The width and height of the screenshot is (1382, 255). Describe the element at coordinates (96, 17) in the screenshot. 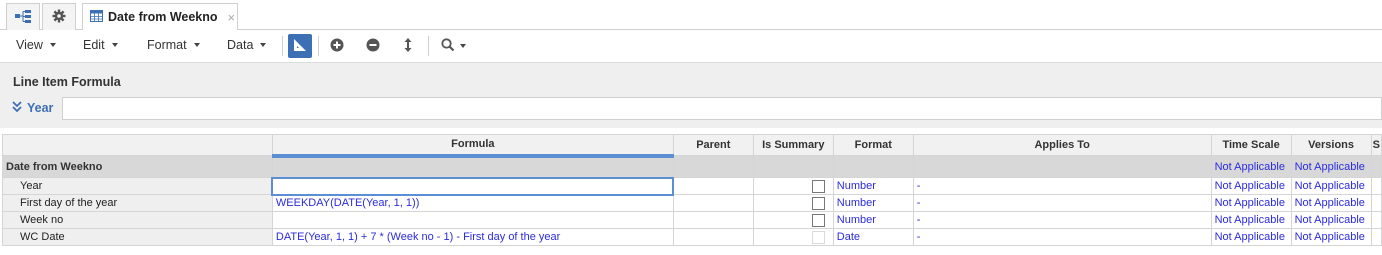

I see `grid-icon` at that location.